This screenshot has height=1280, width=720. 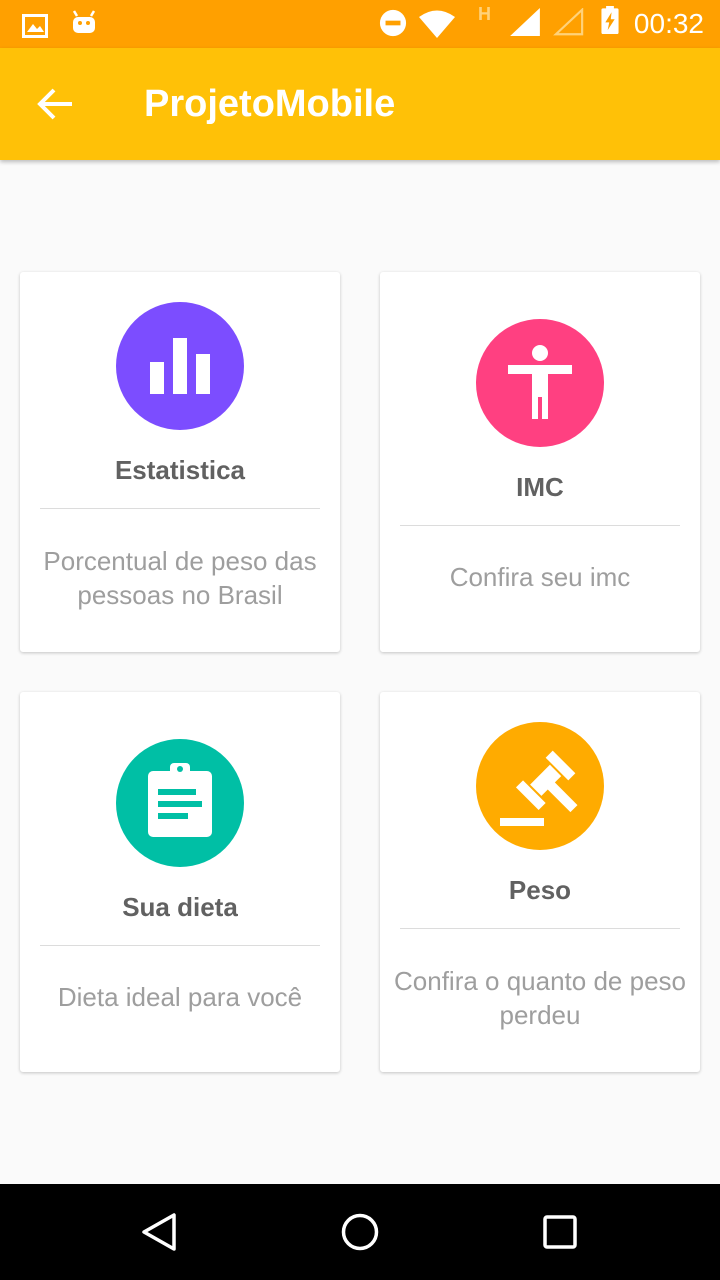 What do you see at coordinates (540, 577) in the screenshot?
I see `card-description: Confira seu imc` at bounding box center [540, 577].